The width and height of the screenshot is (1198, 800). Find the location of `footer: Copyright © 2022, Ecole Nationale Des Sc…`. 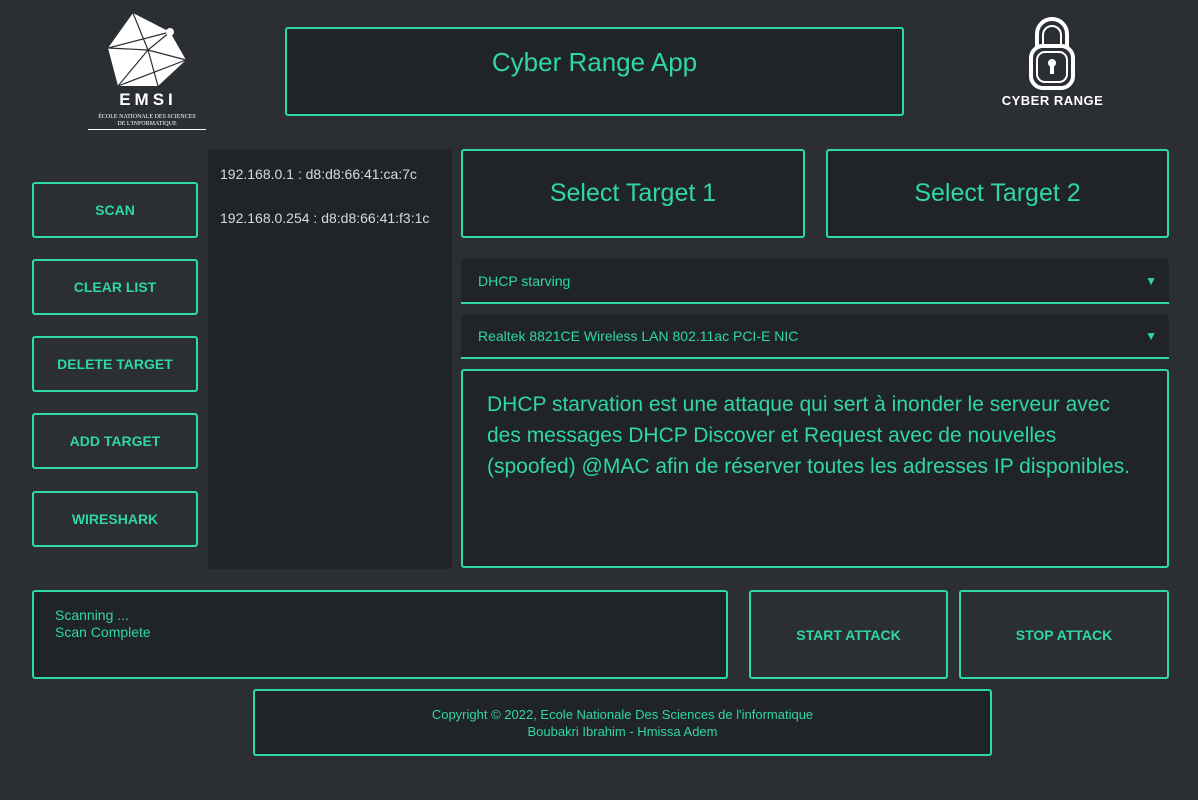

footer: Copyright © 2022, Ecole Nationale Des Sc… is located at coordinates (622, 722).